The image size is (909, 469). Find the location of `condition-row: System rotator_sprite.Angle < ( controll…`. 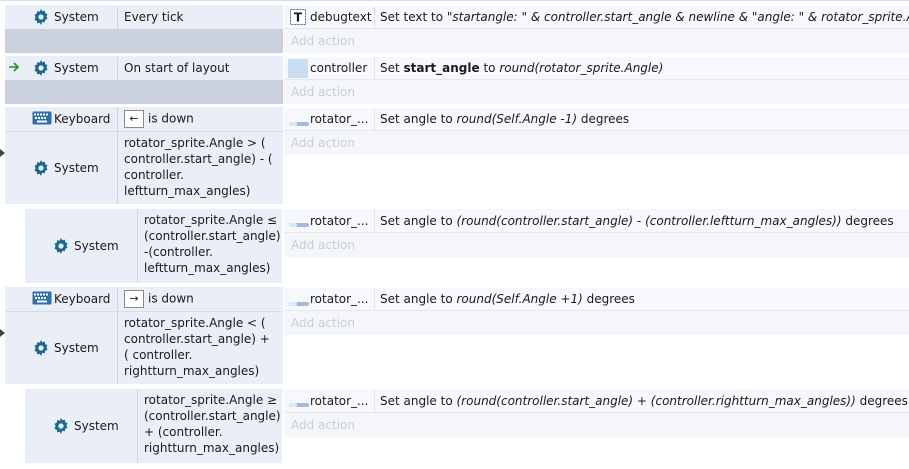

condition-row: System rotator_sprite.Angle < ( controll… is located at coordinates (144, 348).